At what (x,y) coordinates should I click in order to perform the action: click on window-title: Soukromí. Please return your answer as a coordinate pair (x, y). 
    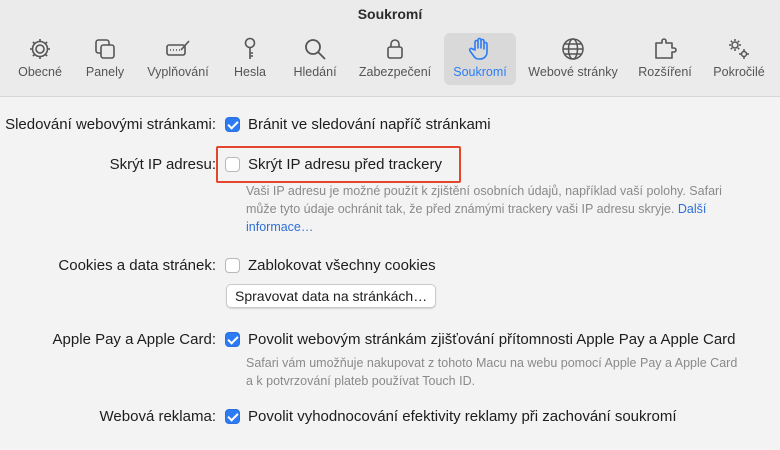
    Looking at the image, I should click on (390, 14).